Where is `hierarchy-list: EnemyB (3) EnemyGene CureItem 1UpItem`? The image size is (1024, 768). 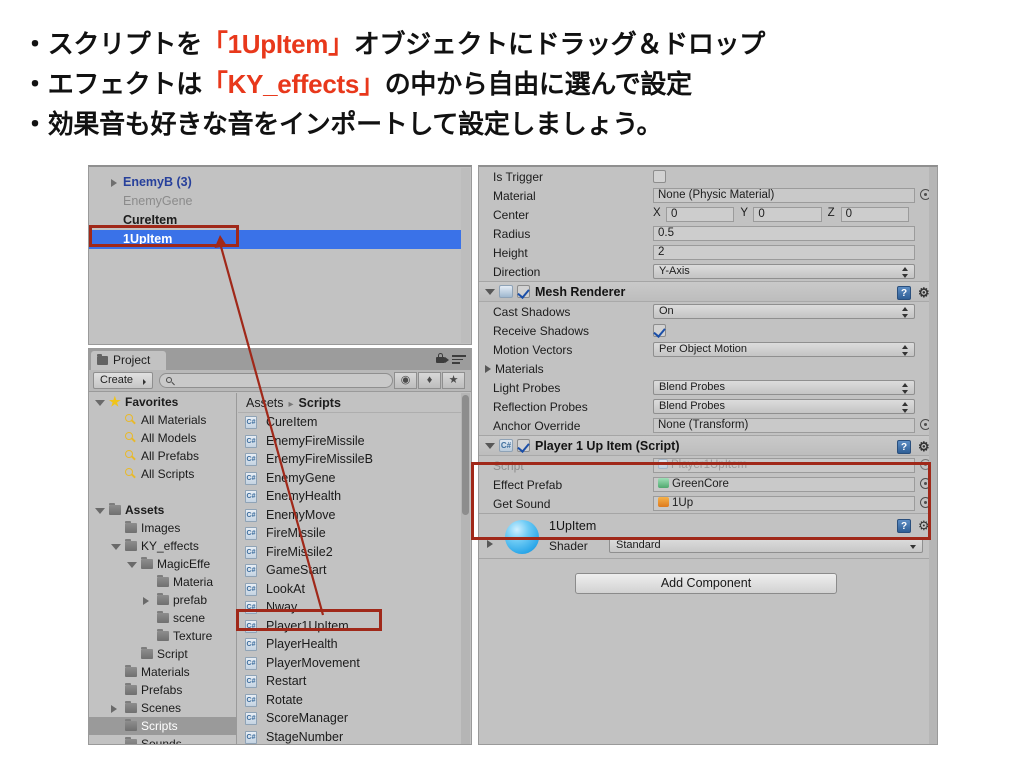 hierarchy-list: EnemyB (3) EnemyGene CureItem 1UpItem is located at coordinates (275, 211).